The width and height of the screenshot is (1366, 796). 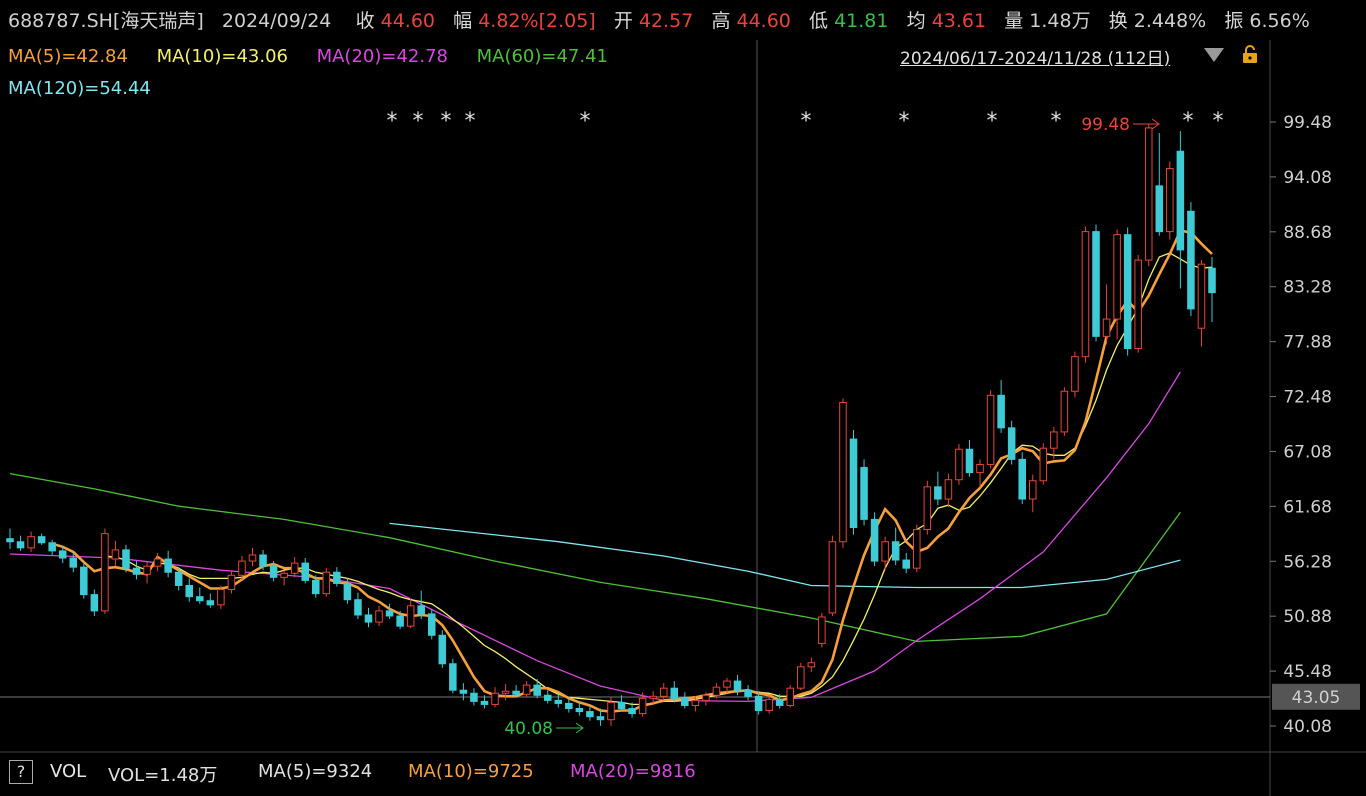 I want to click on vol-indicator-name: VOL, so click(x=68, y=771).